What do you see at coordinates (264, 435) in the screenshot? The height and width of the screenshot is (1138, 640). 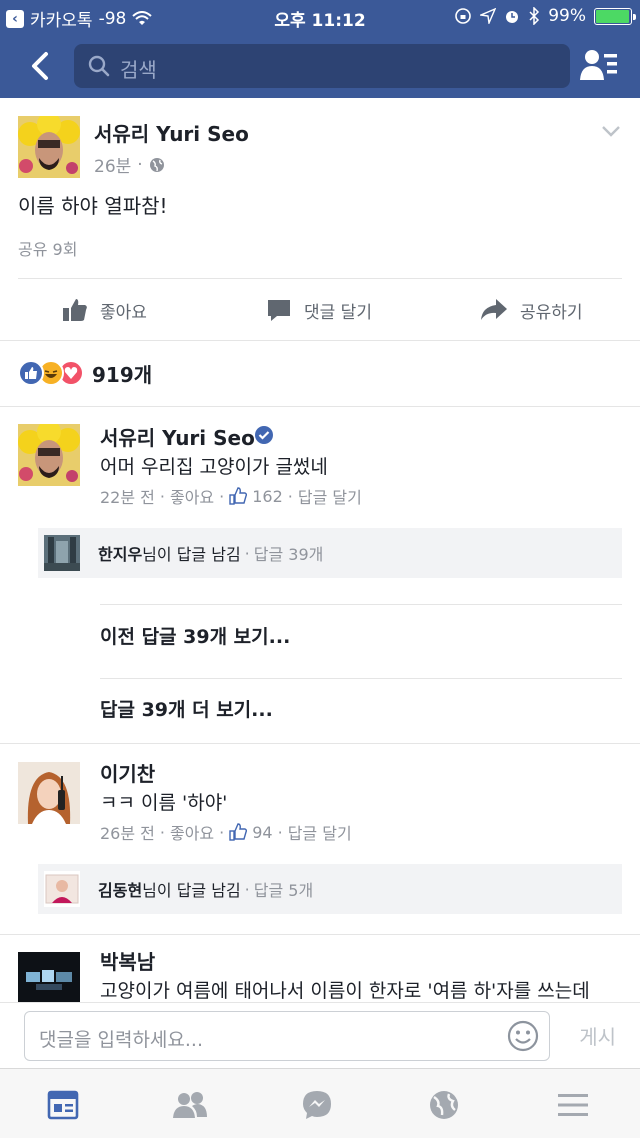 I see `verified-badge-icon` at bounding box center [264, 435].